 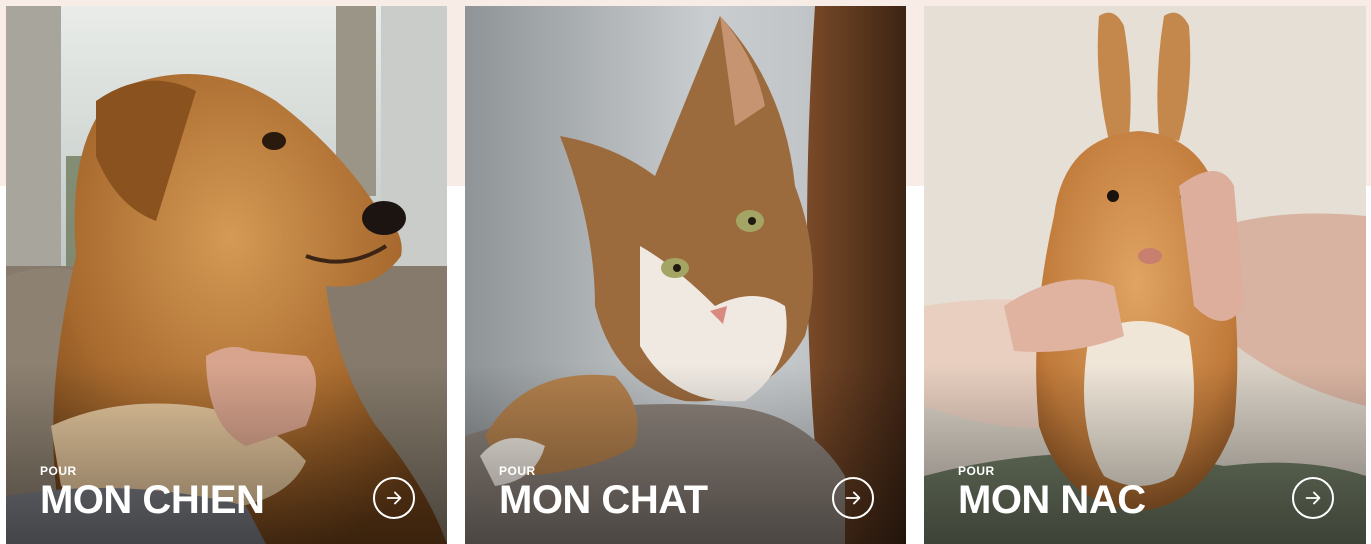 I want to click on card-title: MON CHAT, so click(x=603, y=500).